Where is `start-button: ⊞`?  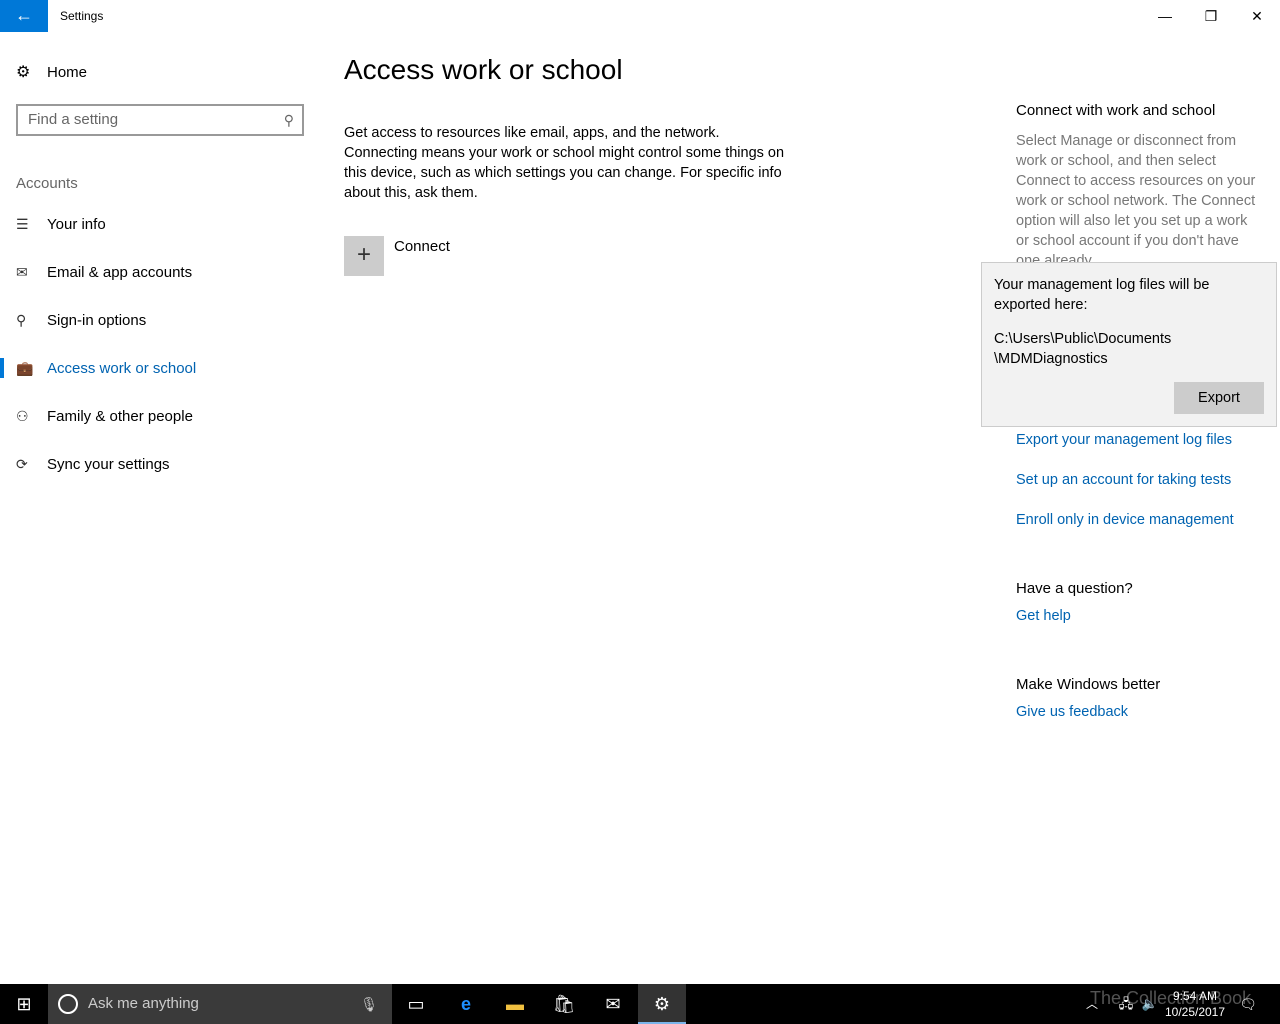 start-button: ⊞ is located at coordinates (24, 1004).